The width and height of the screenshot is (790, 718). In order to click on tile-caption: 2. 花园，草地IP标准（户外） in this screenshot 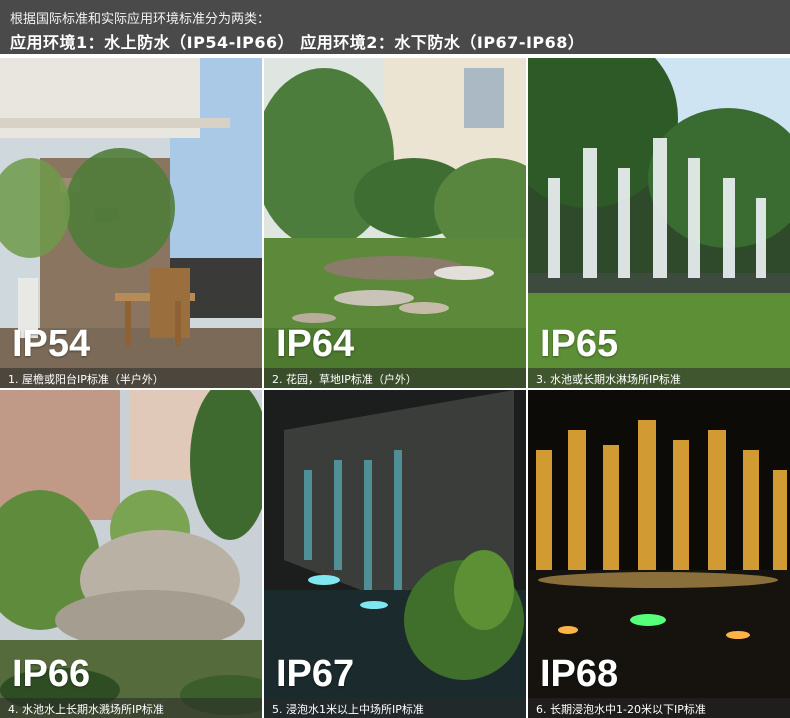, I will do `click(344, 379)`.